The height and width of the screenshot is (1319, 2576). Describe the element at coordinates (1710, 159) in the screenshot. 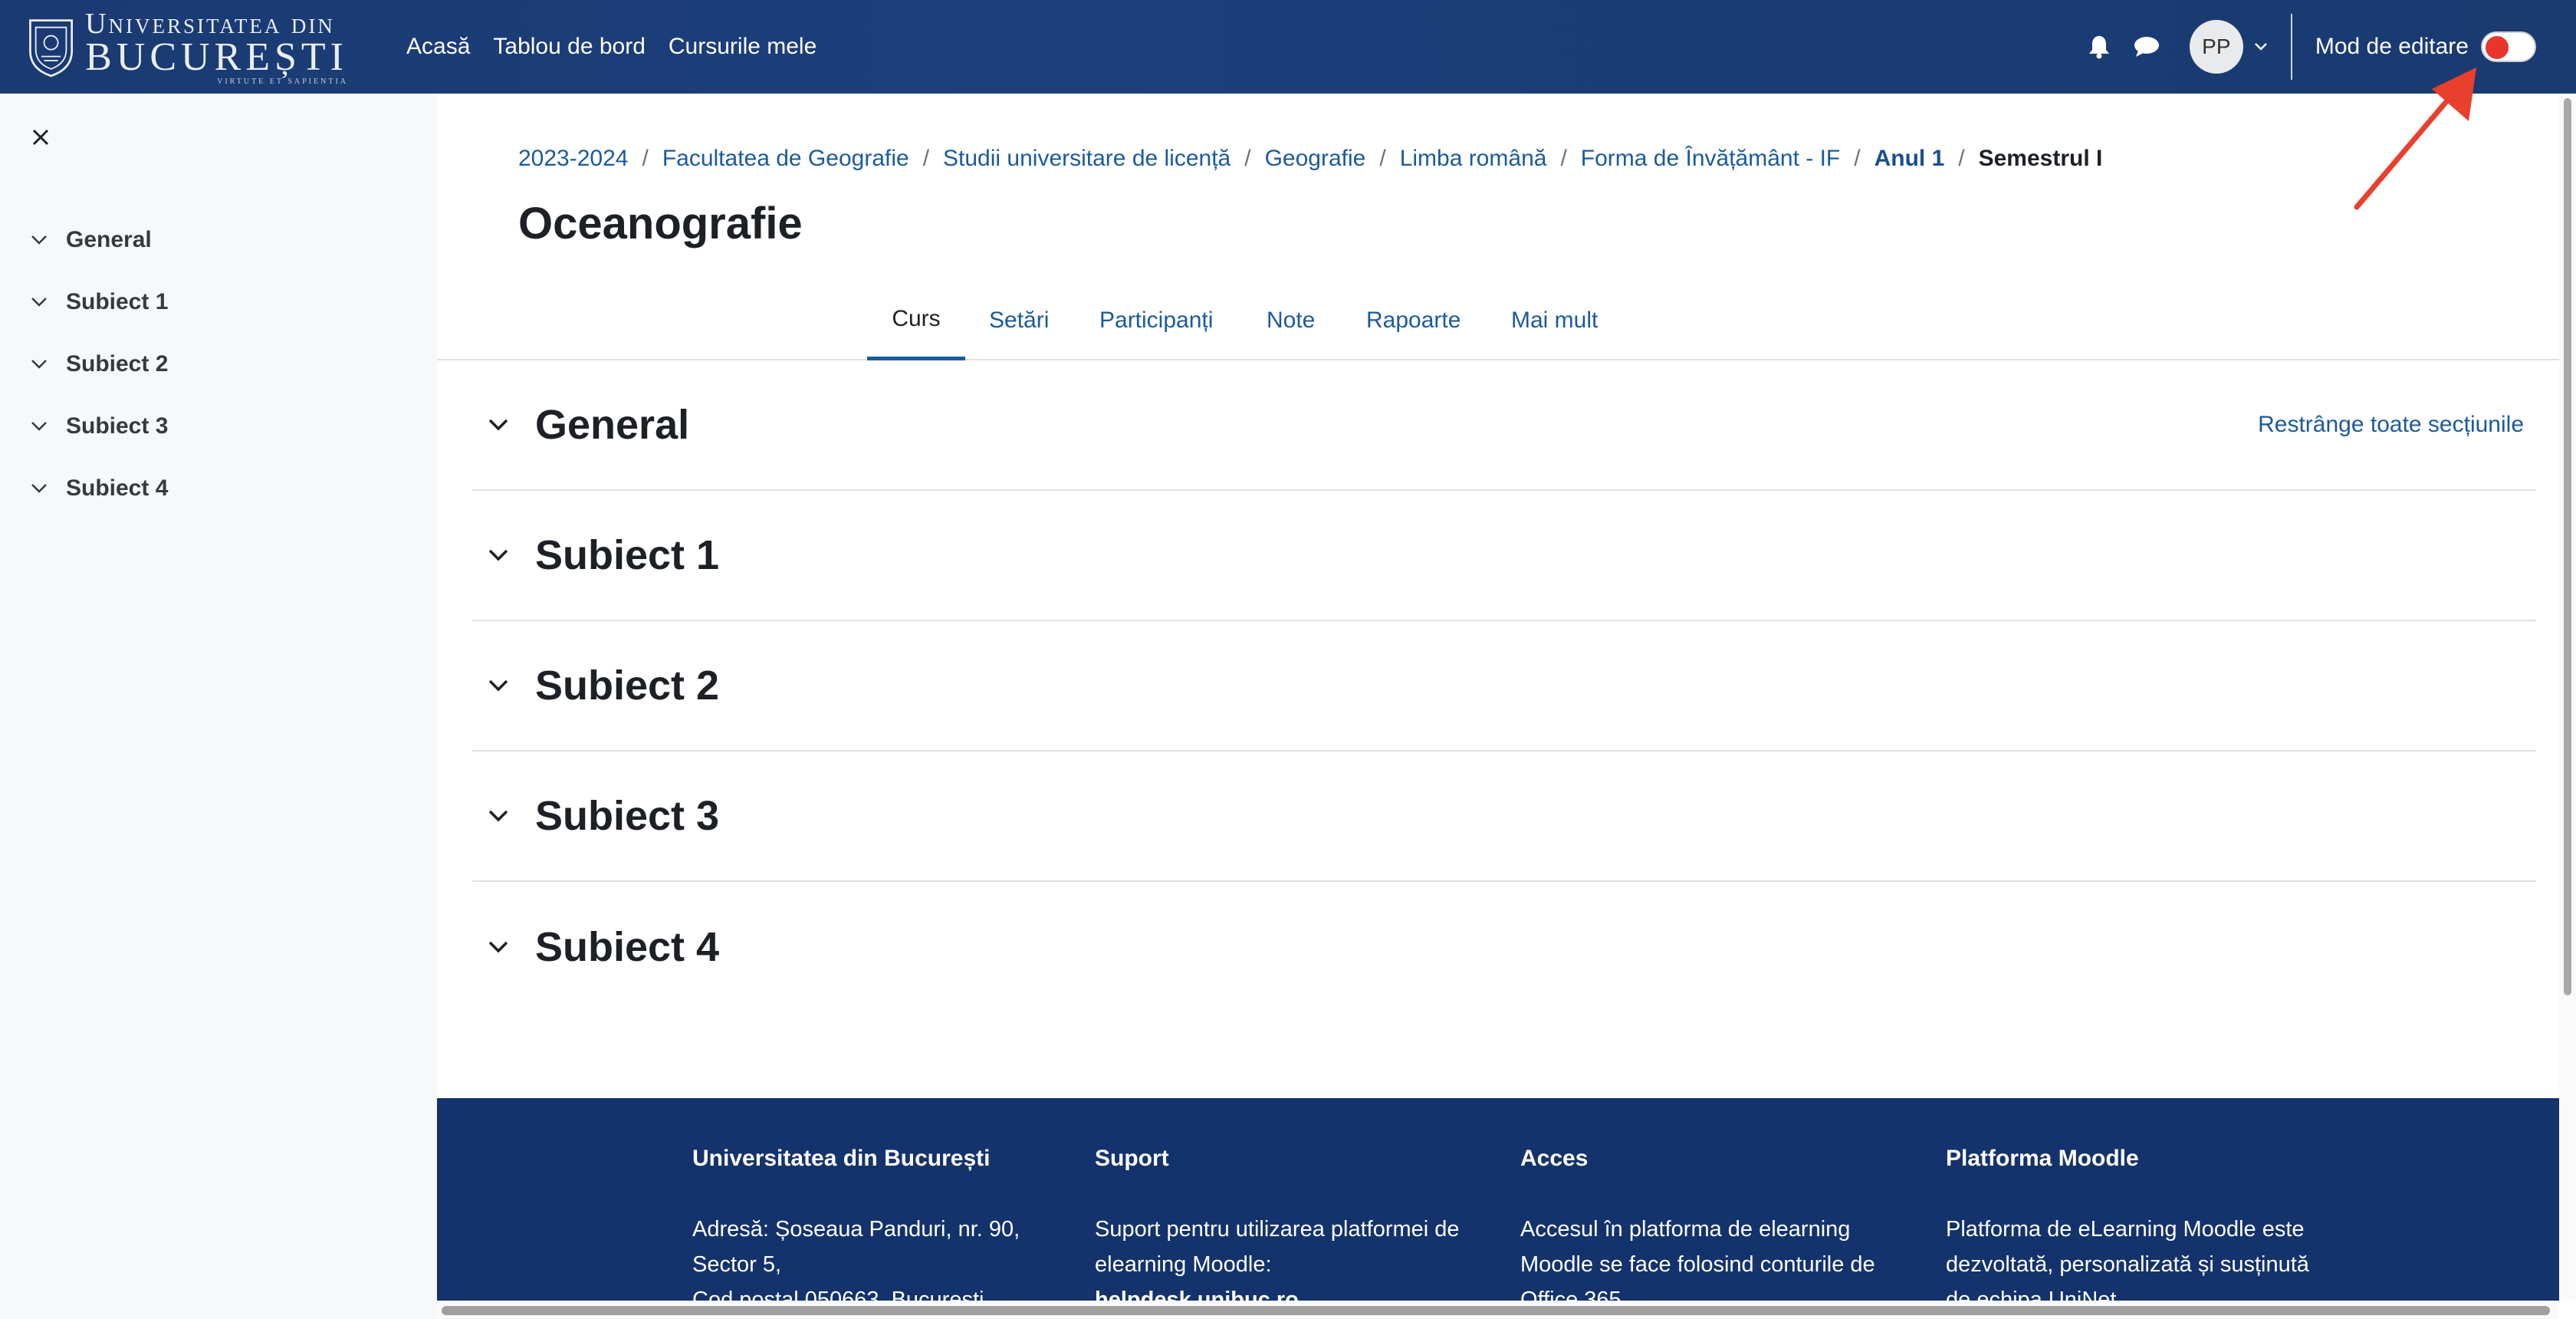

I see `breadcrumb-item: Forma de Învățământ - IF` at that location.